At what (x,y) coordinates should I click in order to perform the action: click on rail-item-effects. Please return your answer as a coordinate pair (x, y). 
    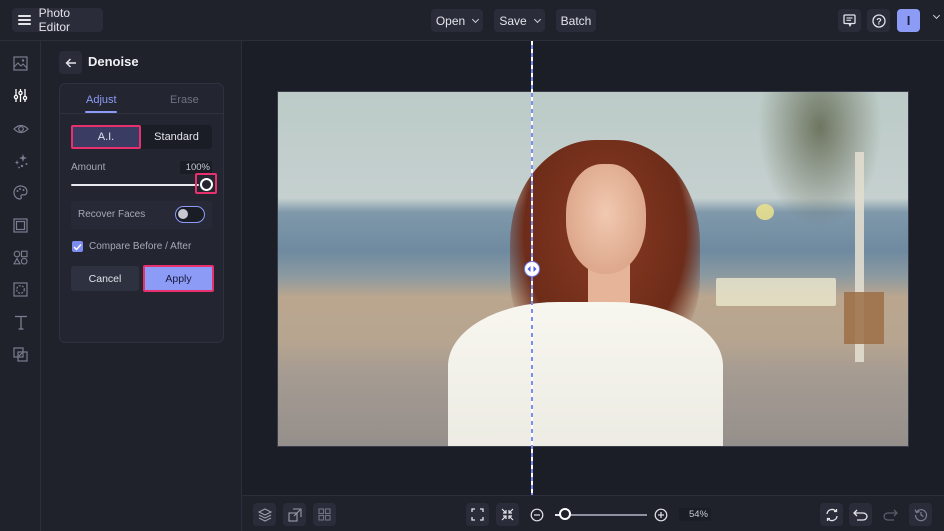
    Looking at the image, I should click on (20, 128).